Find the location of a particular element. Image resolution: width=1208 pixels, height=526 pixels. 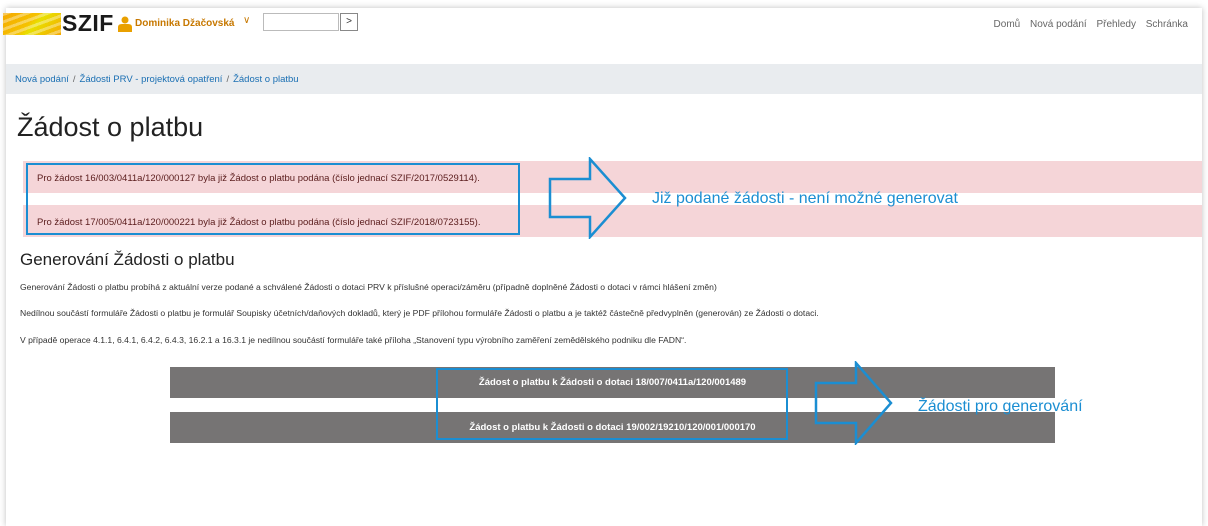

breadcrumb-link: Žádosti PRV - projektová opatření is located at coordinates (151, 79).